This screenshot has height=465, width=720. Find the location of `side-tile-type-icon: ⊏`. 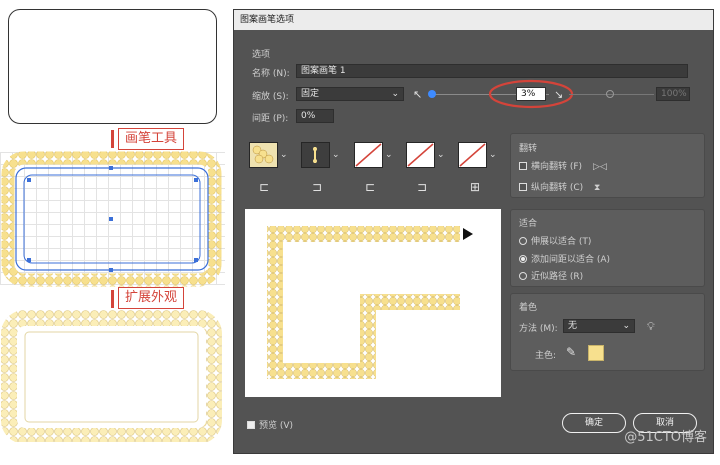

side-tile-type-icon: ⊏ is located at coordinates (264, 187).